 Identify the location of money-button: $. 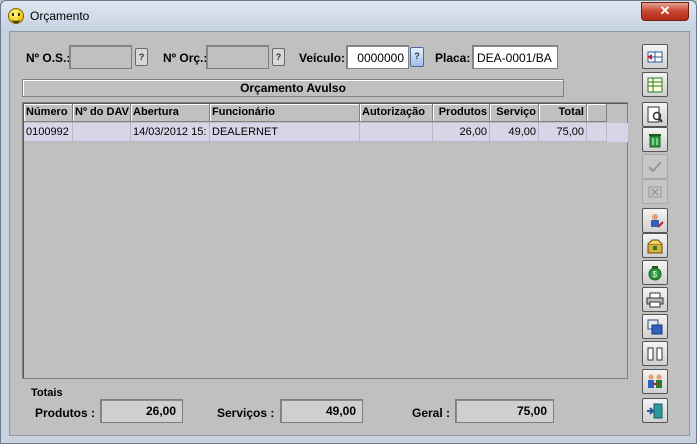
(655, 272).